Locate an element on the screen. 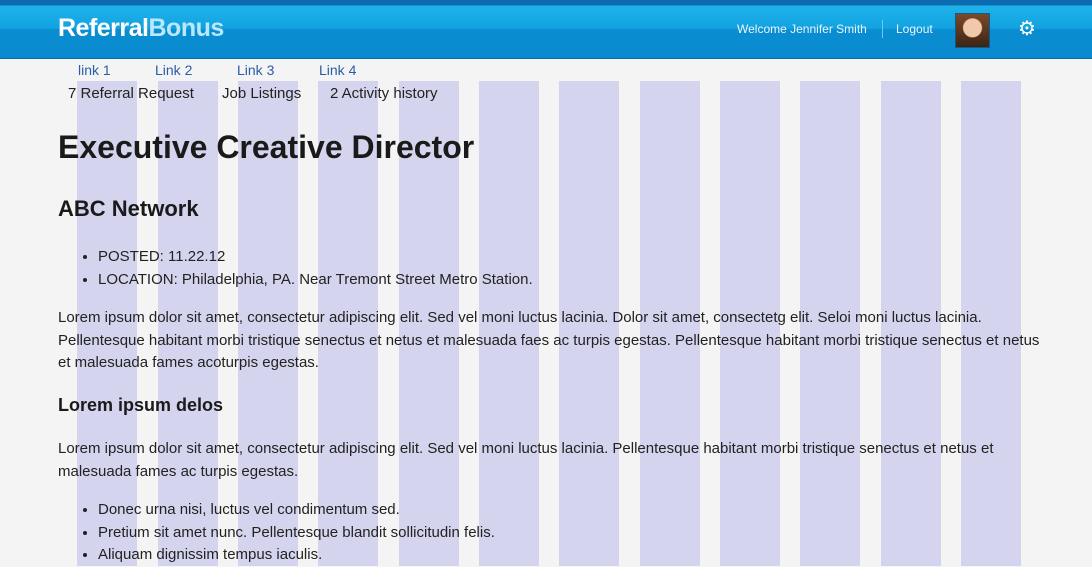  header-divider is located at coordinates (882, 29).